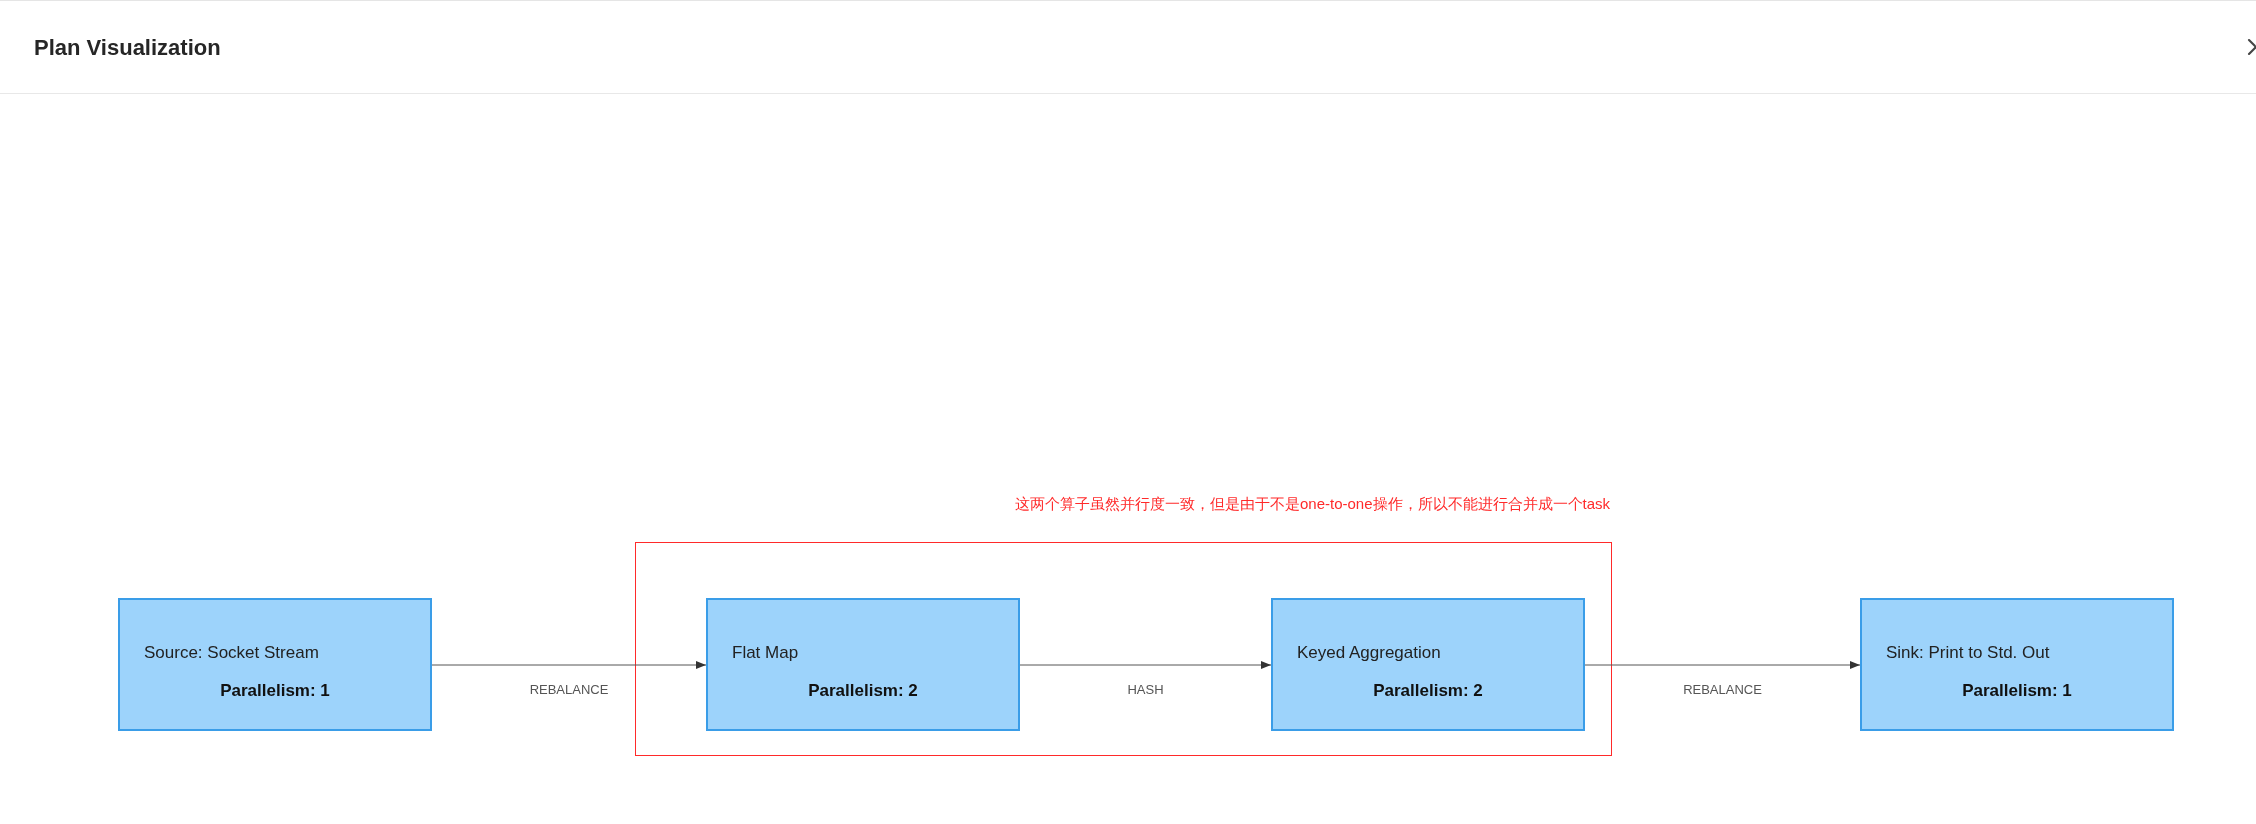 The image size is (2256, 824). What do you see at coordinates (1369, 653) in the screenshot?
I see `node-name: Keyed Aggregation` at bounding box center [1369, 653].